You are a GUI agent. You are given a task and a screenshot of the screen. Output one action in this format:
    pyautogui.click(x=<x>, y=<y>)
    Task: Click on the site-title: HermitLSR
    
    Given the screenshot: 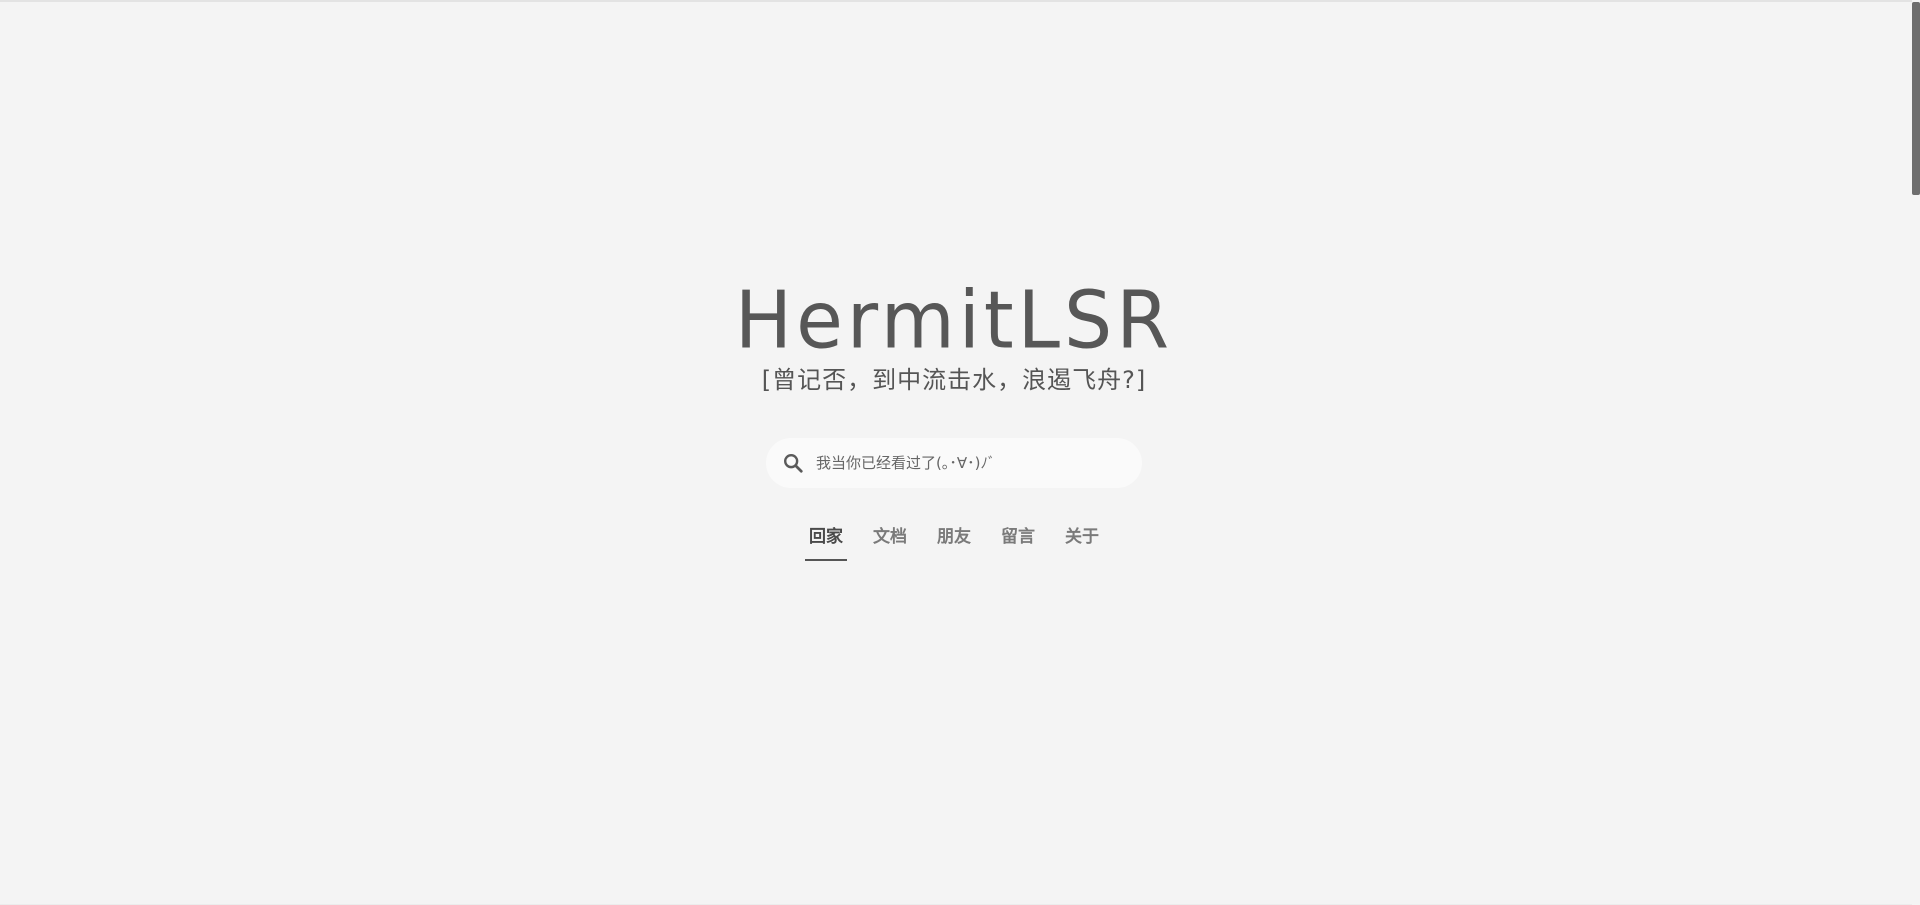 What is the action you would take?
    pyautogui.click(x=954, y=319)
    